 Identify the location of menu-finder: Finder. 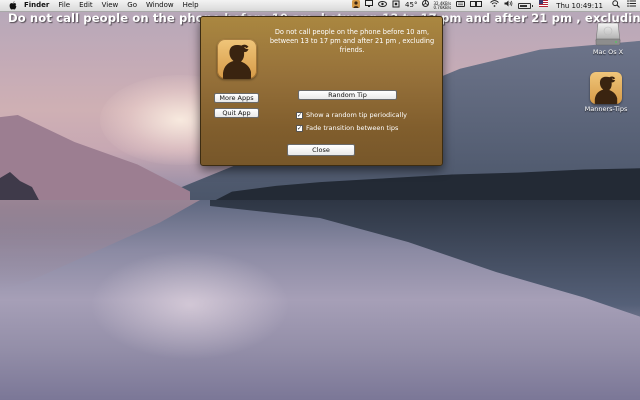
(36, 5).